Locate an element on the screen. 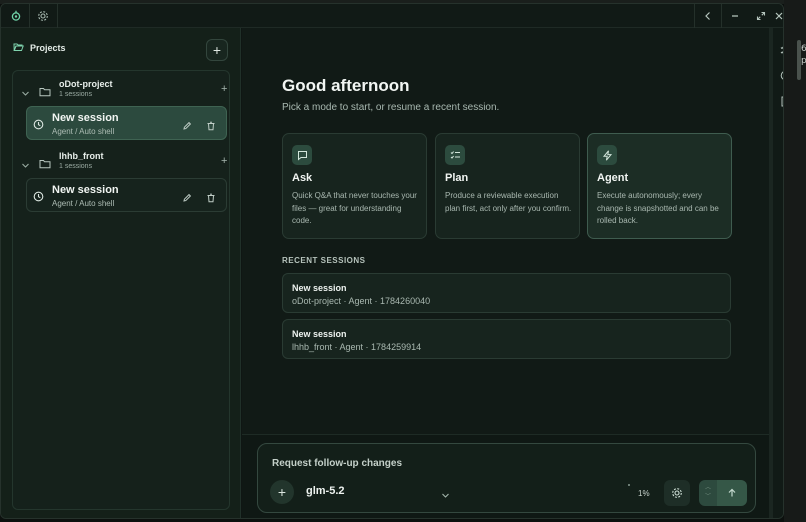 Image resolution: width=806 pixels, height=522 pixels. stepper-up: ︿ is located at coordinates (708, 488).